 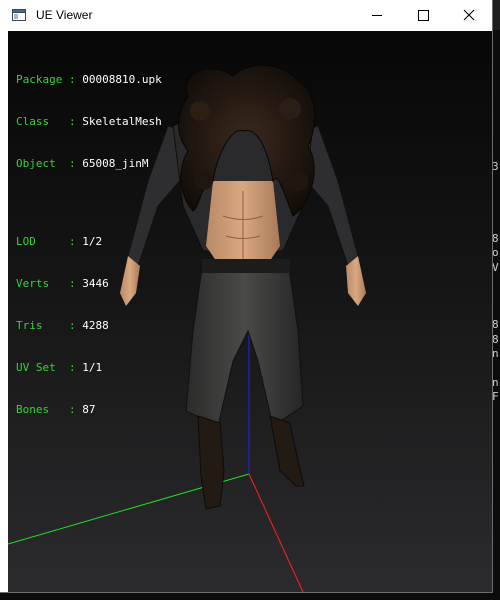 What do you see at coordinates (356, 281) in the screenshot?
I see `right-hand` at bounding box center [356, 281].